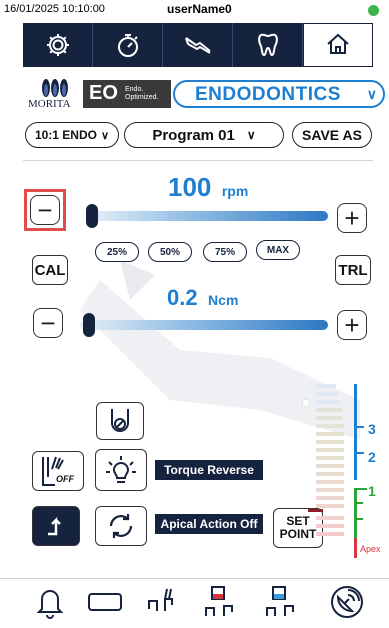 This screenshot has width=389, height=628. I want to click on lightbulb-icon, so click(121, 469).